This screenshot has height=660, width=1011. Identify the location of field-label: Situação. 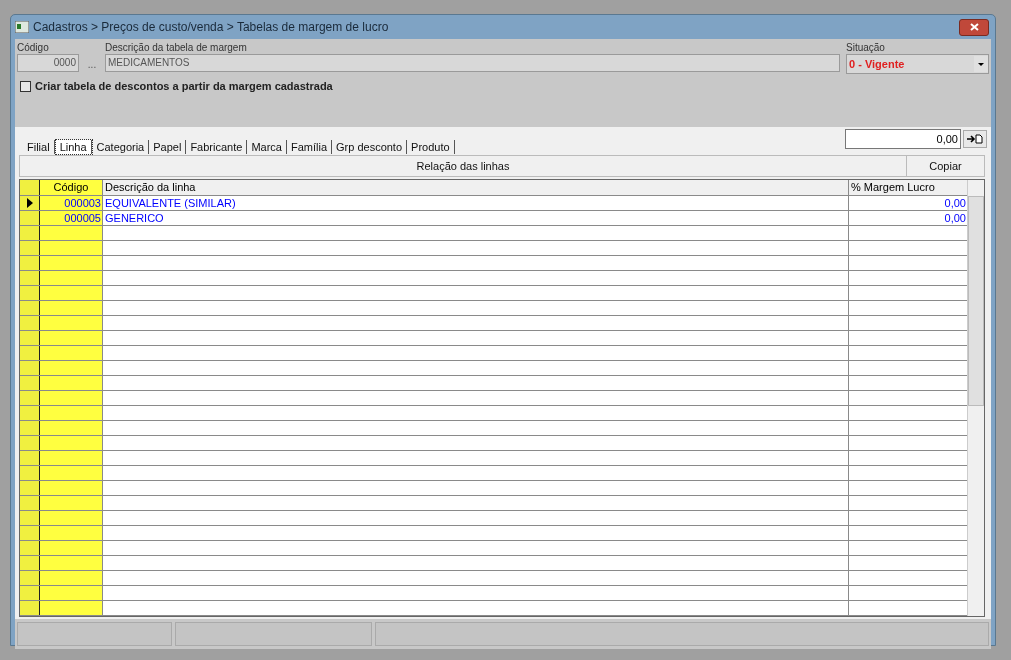
(866, 47).